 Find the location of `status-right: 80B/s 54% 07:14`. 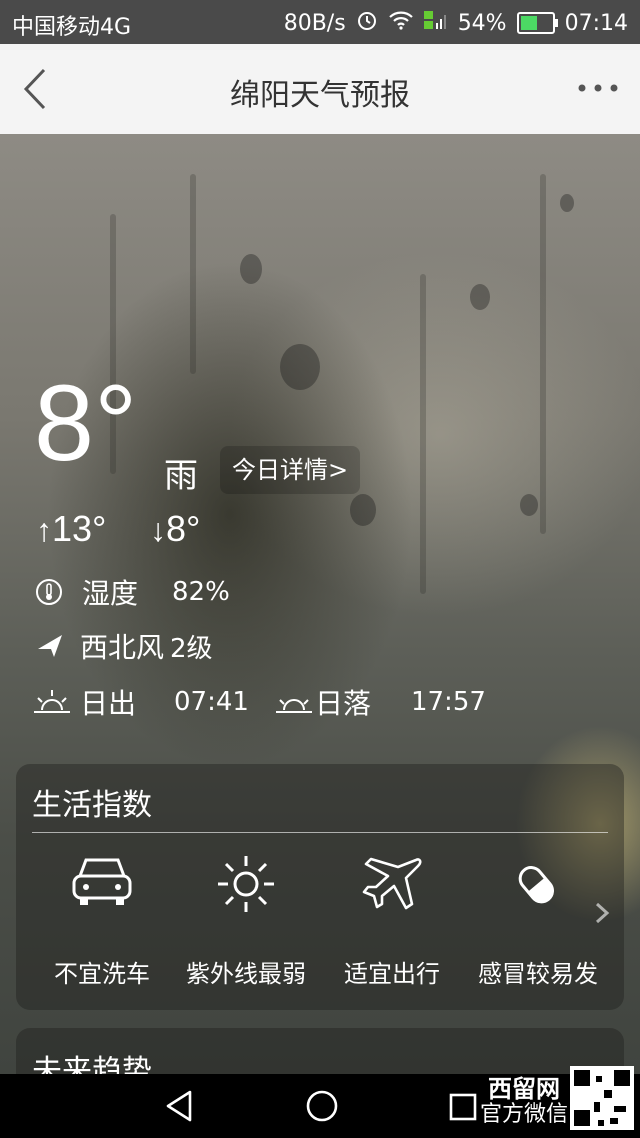

status-right: 80B/s 54% 07:14 is located at coordinates (456, 23).